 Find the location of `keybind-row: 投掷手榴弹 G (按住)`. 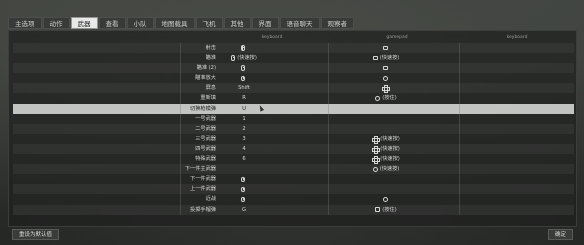

keybind-row: 投掷手榴弹 G (按住) is located at coordinates (293, 209).